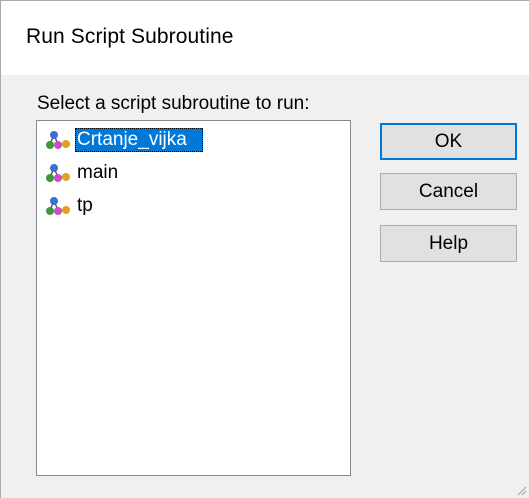 The height and width of the screenshot is (498, 529). What do you see at coordinates (139, 140) in the screenshot?
I see `list-item-label: Crtanje_vijka` at bounding box center [139, 140].